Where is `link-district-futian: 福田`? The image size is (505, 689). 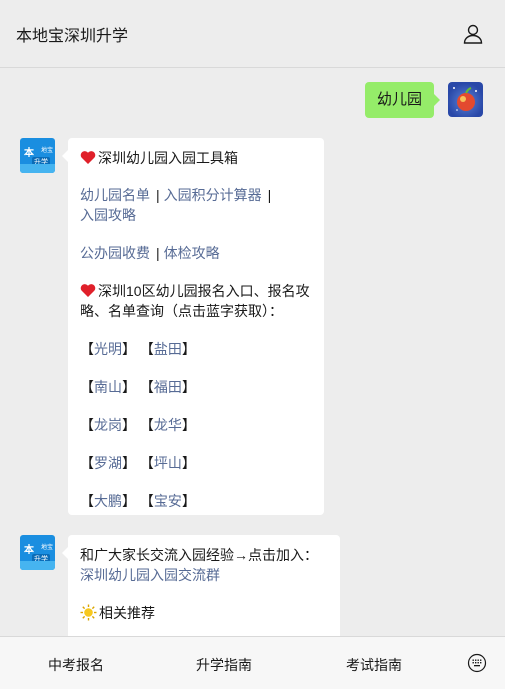
link-district-futian: 福田 is located at coordinates (168, 387).